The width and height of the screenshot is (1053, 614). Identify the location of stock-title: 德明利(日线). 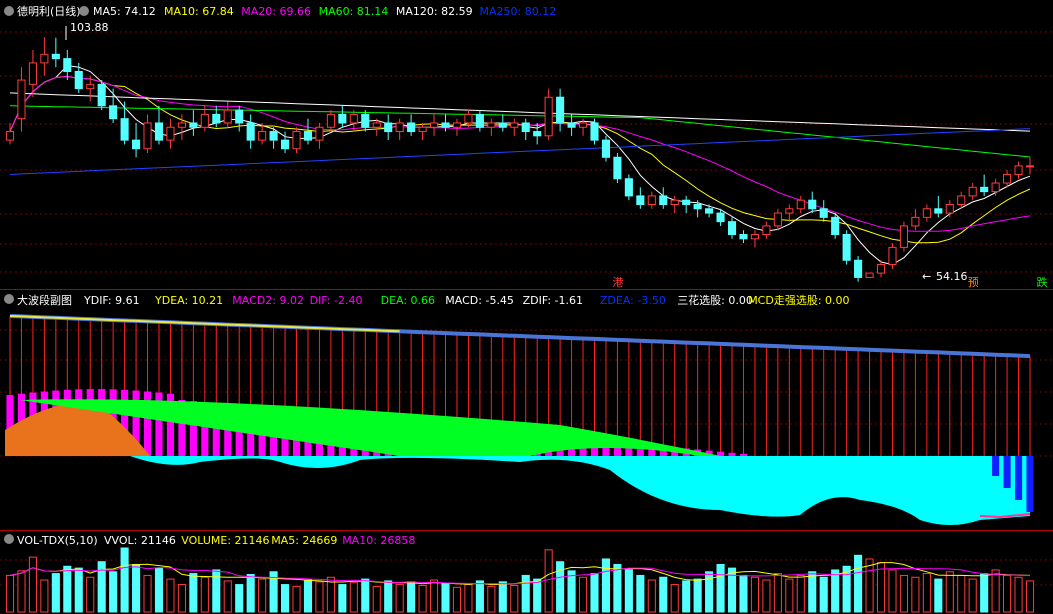
(49, 11).